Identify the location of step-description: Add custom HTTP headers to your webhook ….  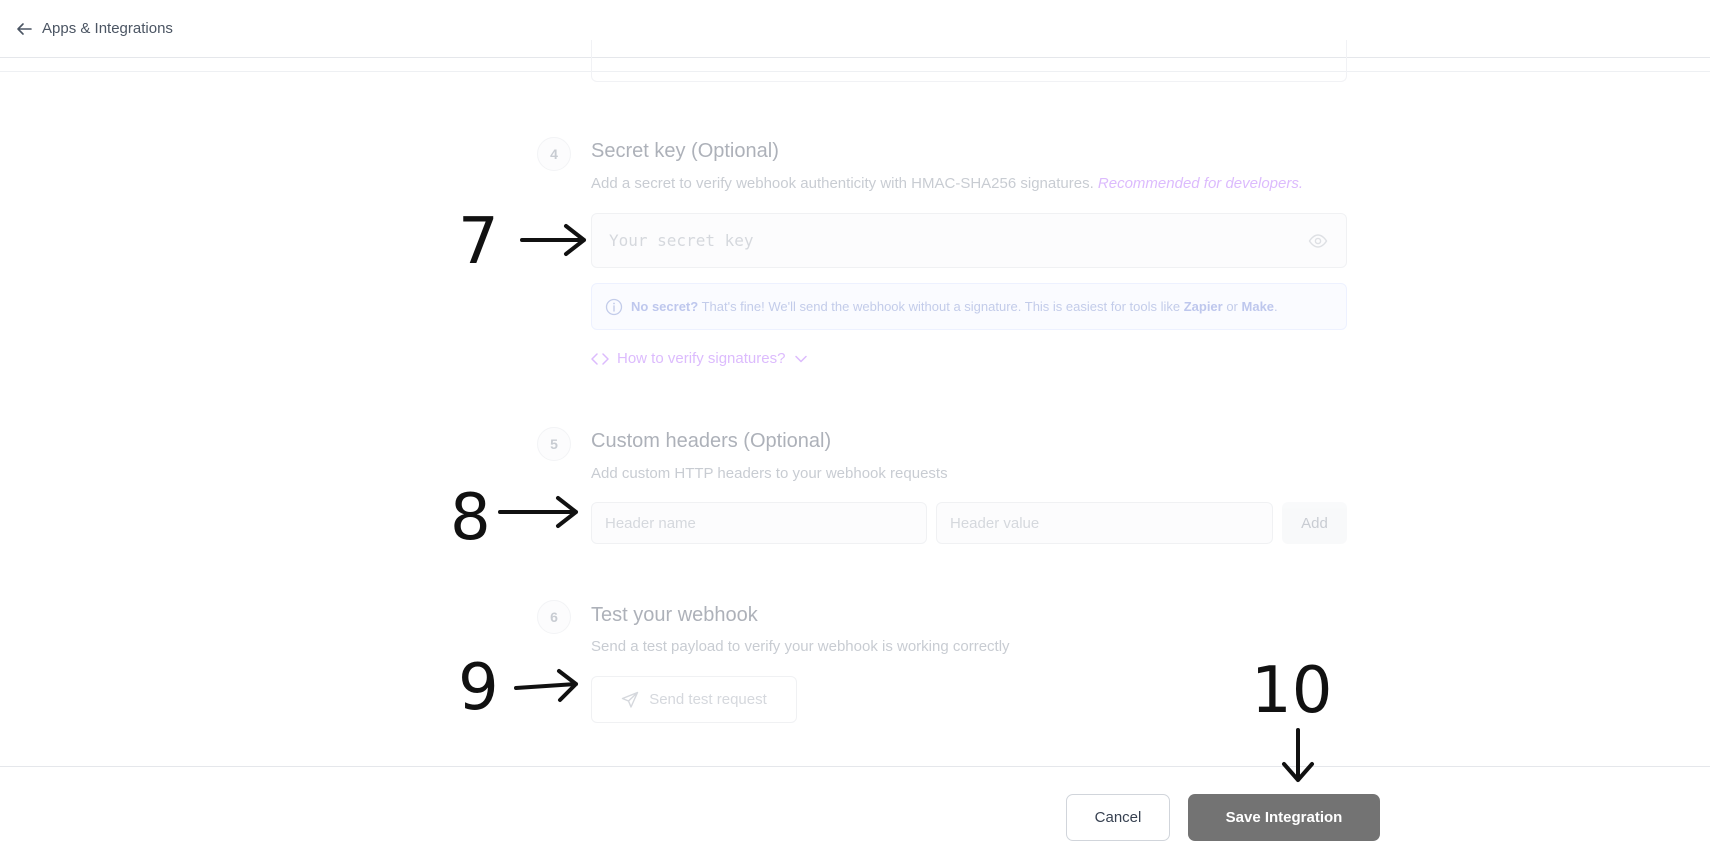
(769, 473).